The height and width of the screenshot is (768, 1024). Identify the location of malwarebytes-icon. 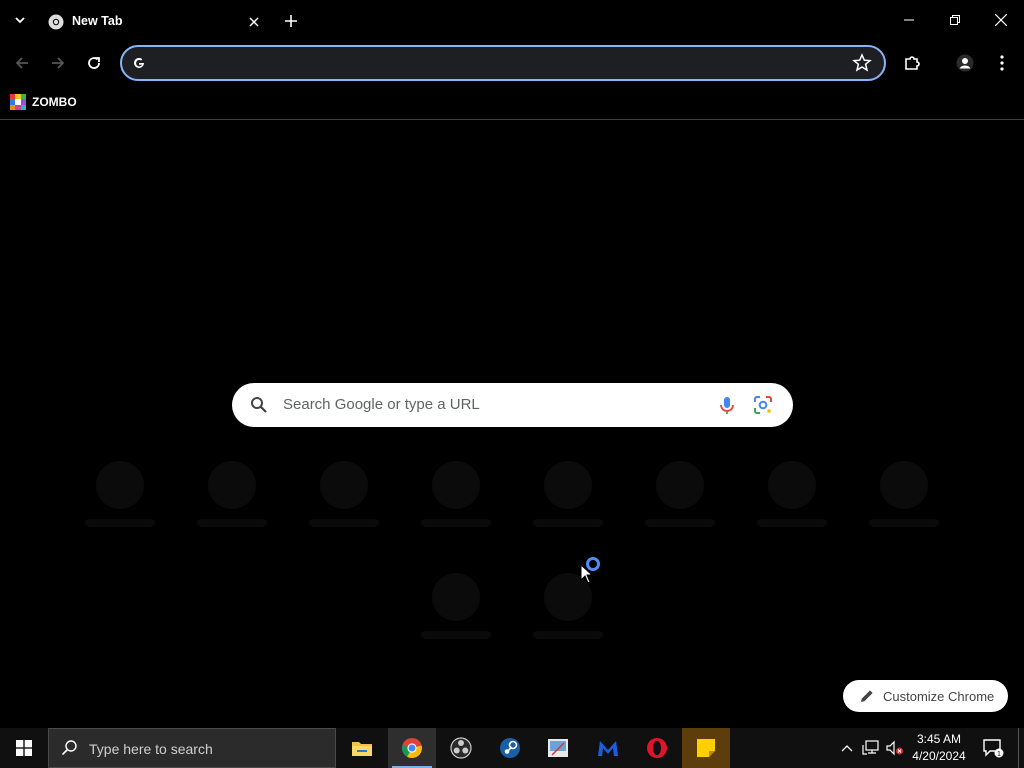
(608, 748).